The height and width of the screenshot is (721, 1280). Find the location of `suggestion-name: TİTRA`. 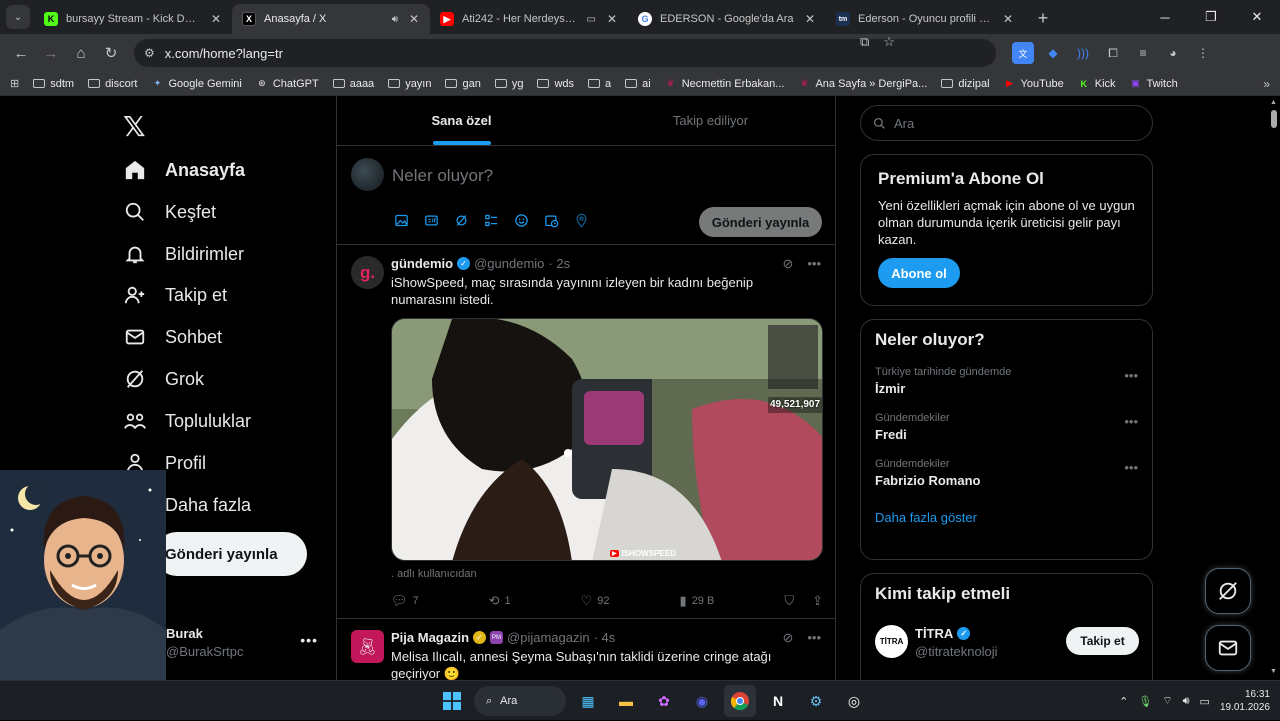

suggestion-name: TİTRA is located at coordinates (934, 633).